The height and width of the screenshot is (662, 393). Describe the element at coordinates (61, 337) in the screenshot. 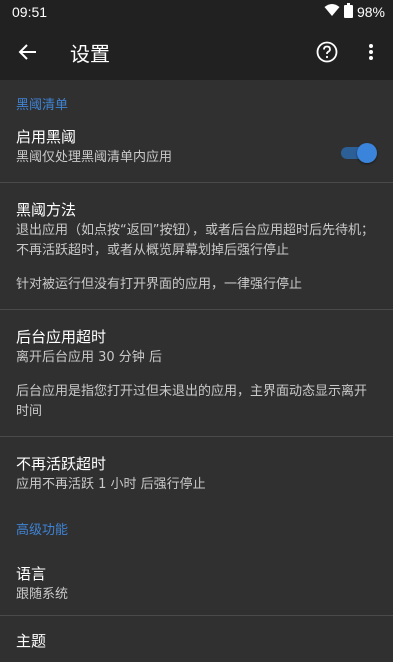

I see `pref-title: 后台应用超时` at that location.